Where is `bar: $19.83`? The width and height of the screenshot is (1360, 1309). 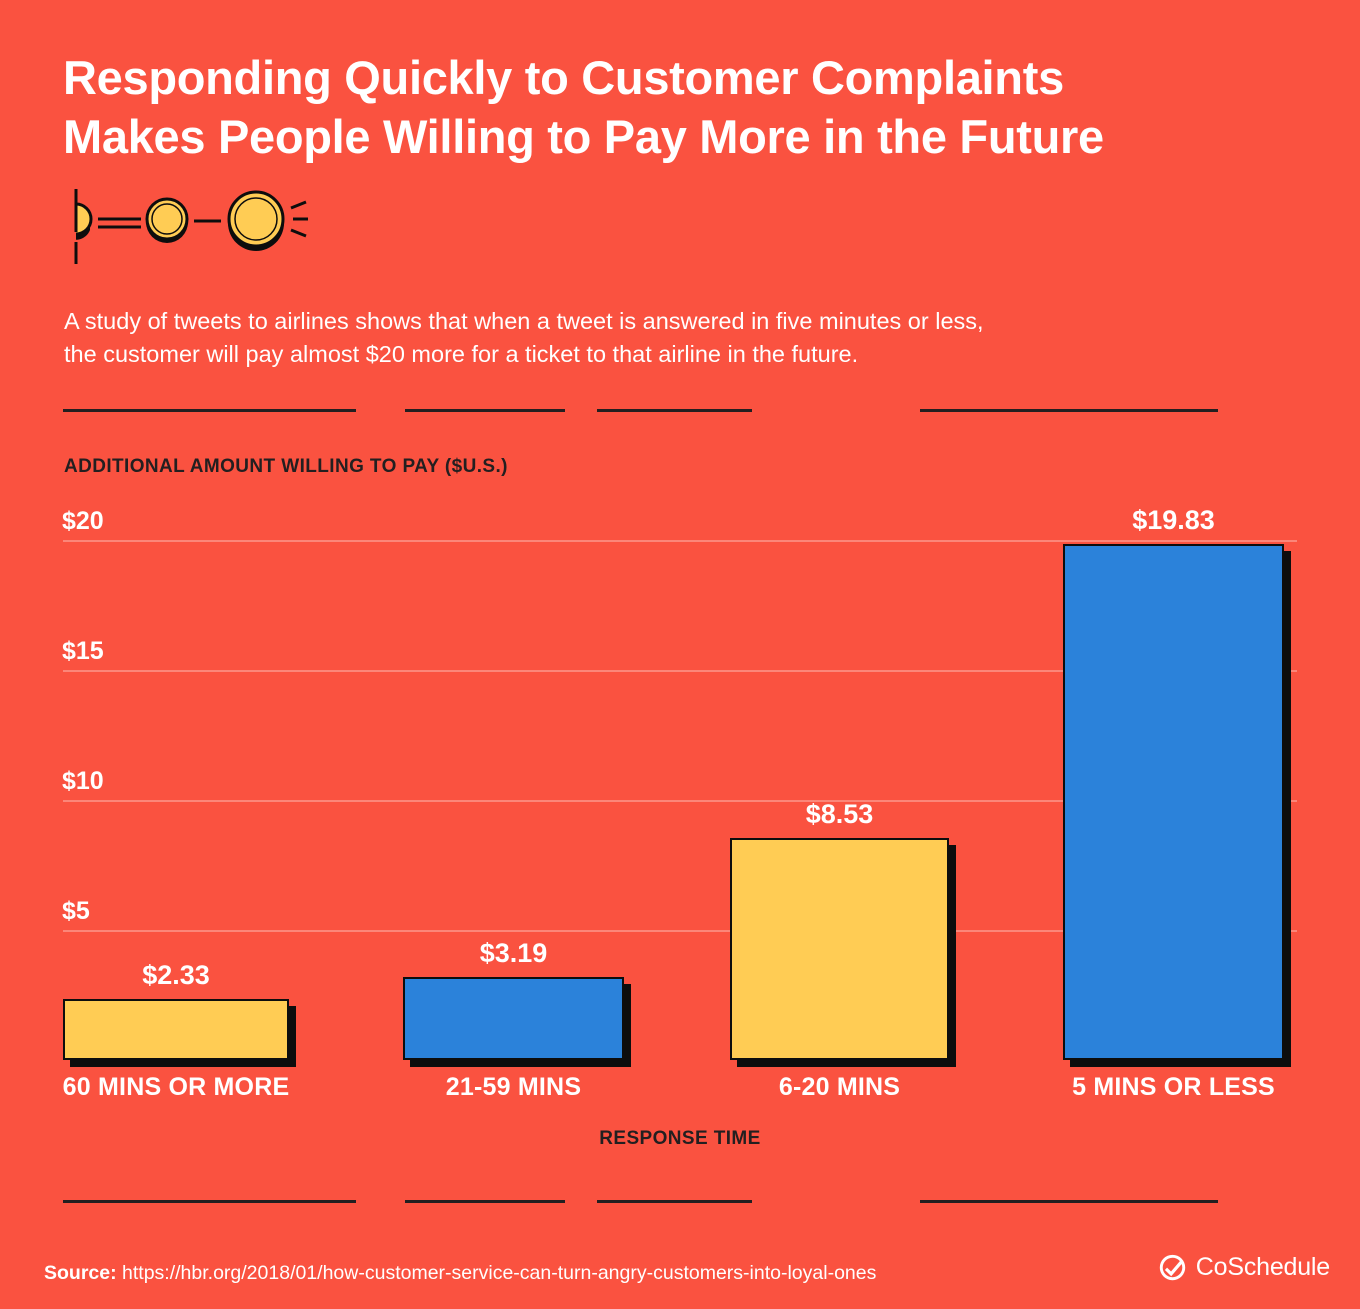
bar: $19.83 is located at coordinates (1173, 782).